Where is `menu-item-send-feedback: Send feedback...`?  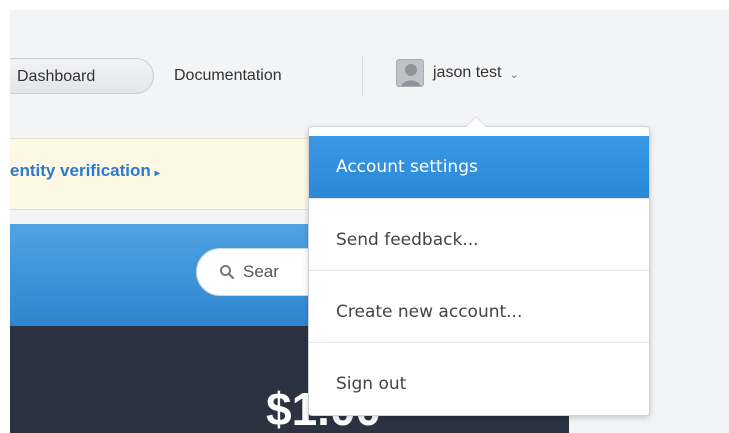
menu-item-send-feedback: Send feedback... is located at coordinates (479, 240).